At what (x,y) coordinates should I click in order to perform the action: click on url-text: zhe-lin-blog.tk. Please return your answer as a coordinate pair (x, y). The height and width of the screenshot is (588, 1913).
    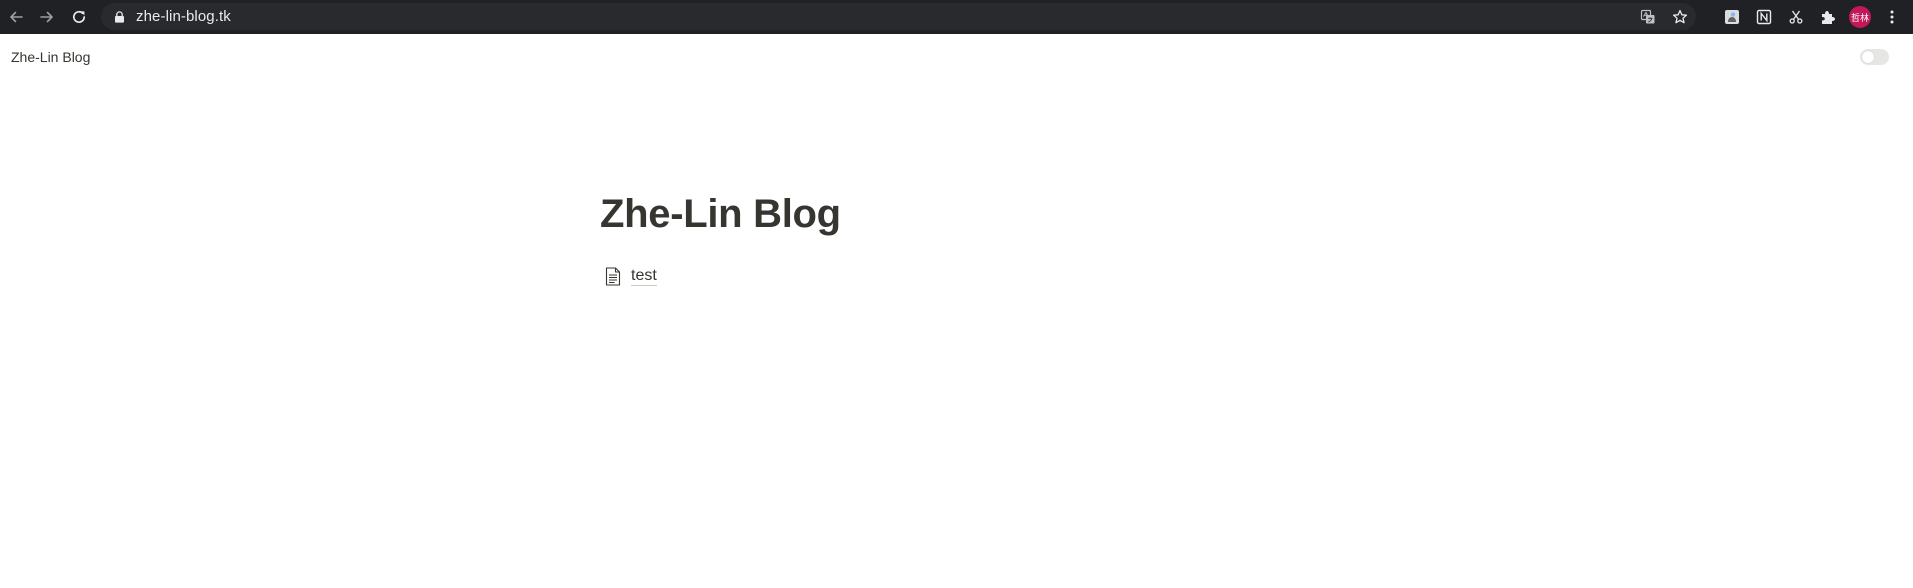
    Looking at the image, I should click on (183, 16).